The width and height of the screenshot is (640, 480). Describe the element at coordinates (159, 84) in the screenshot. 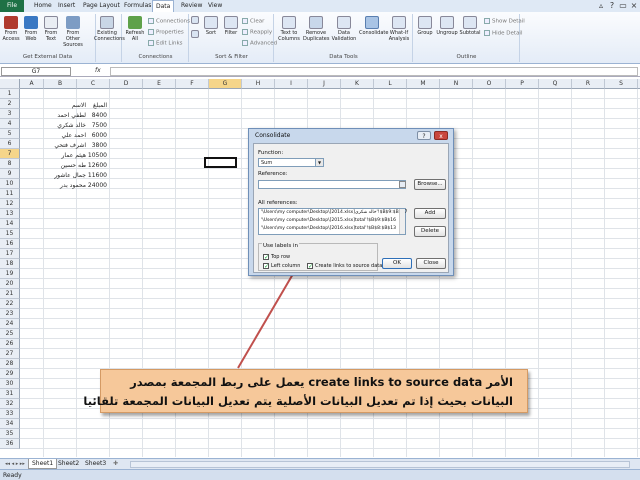

I see `column-header-e: E` at that location.